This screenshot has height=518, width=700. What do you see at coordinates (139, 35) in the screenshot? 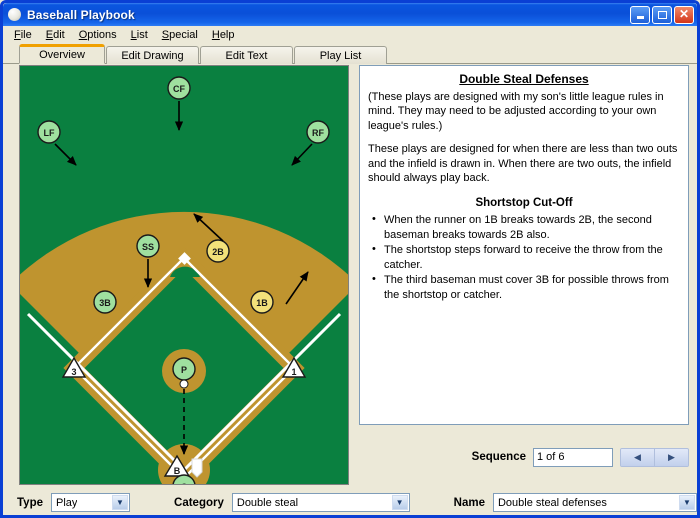
I see `menu-list: List` at bounding box center [139, 35].